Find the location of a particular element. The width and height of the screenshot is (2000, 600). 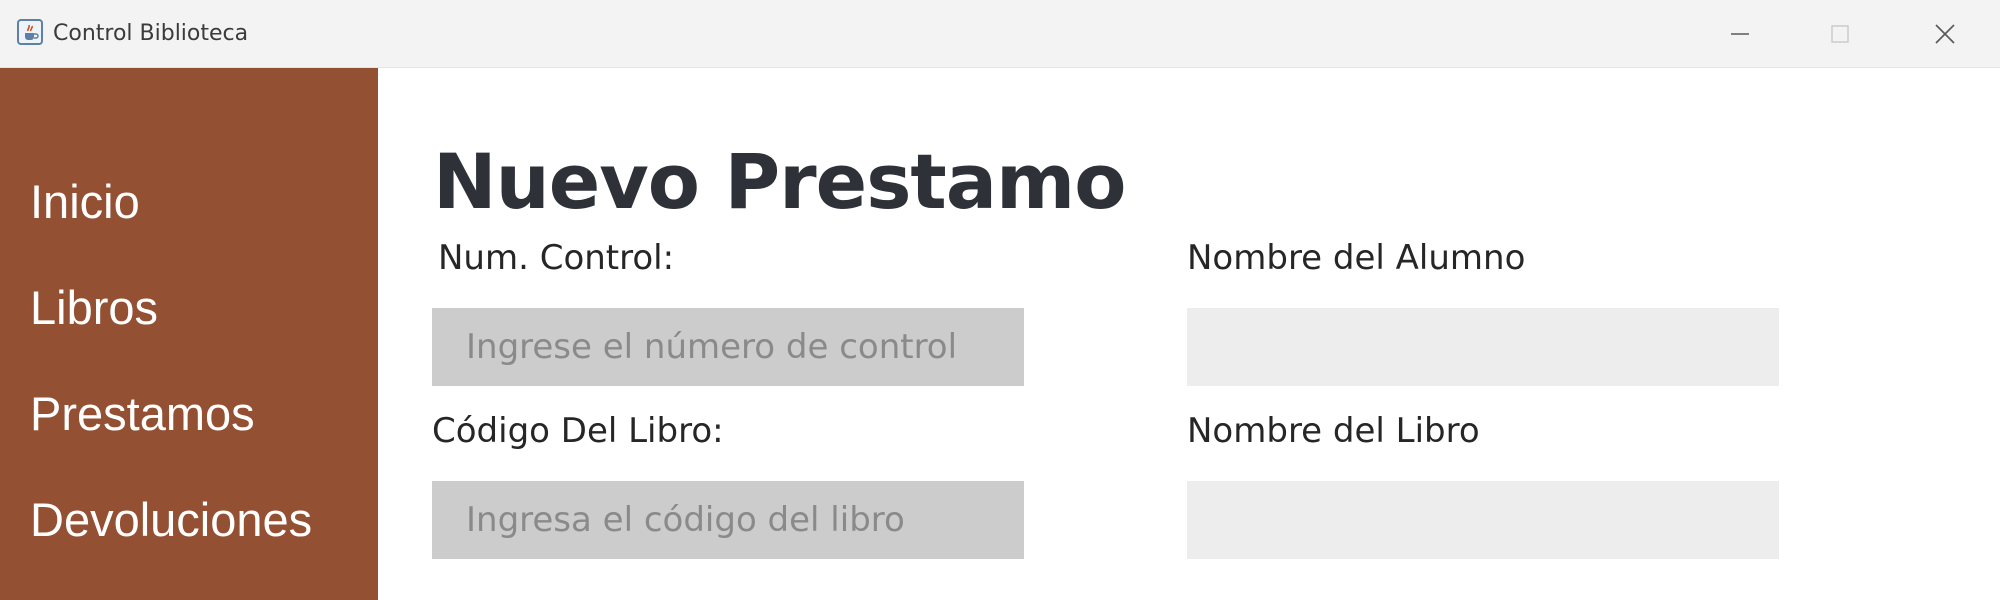

window-title: Control Biblioteca is located at coordinates (151, 33).